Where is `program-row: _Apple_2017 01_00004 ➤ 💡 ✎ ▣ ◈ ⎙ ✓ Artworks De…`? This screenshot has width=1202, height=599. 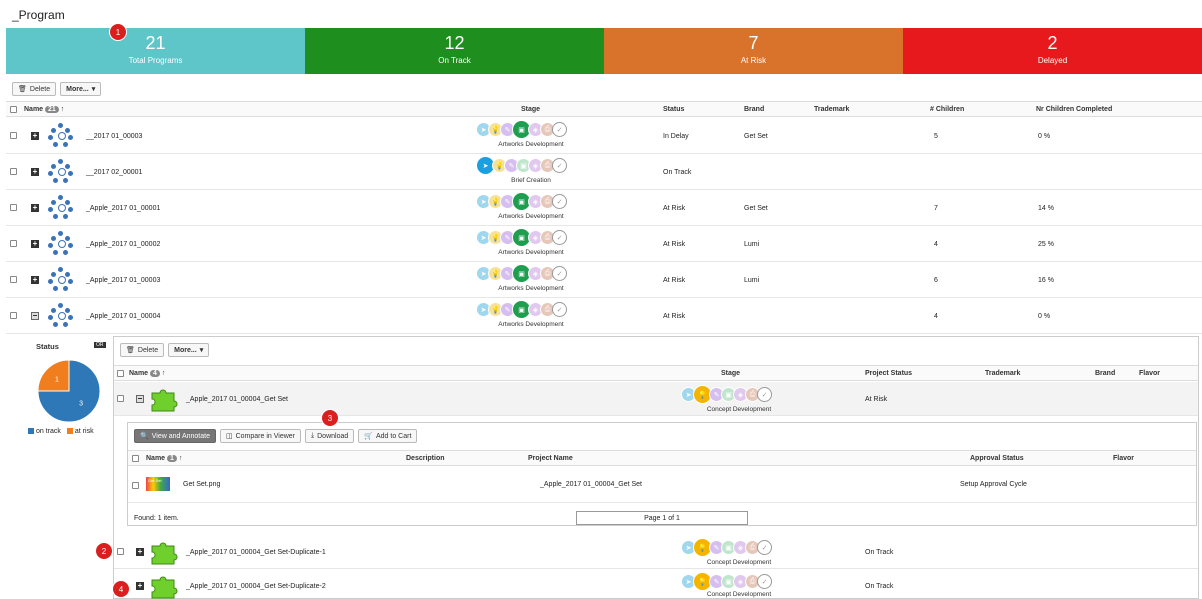 program-row: _Apple_2017 01_00004 ➤ 💡 ✎ ▣ ◈ ⎙ ✓ Artworks De… is located at coordinates (604, 316).